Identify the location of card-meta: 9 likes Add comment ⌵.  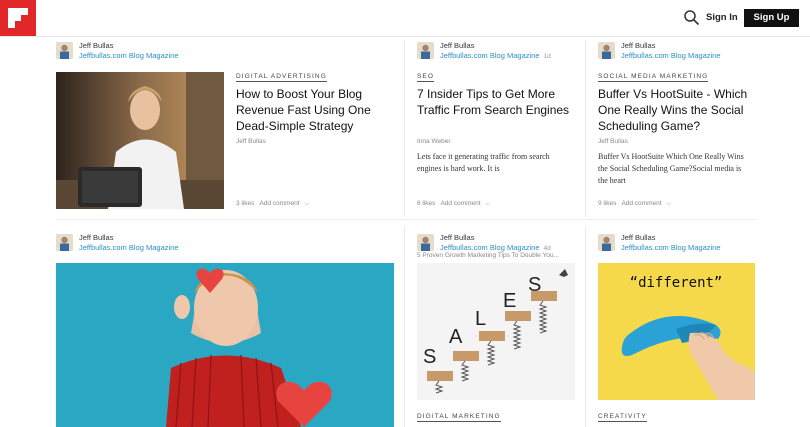
(634, 204).